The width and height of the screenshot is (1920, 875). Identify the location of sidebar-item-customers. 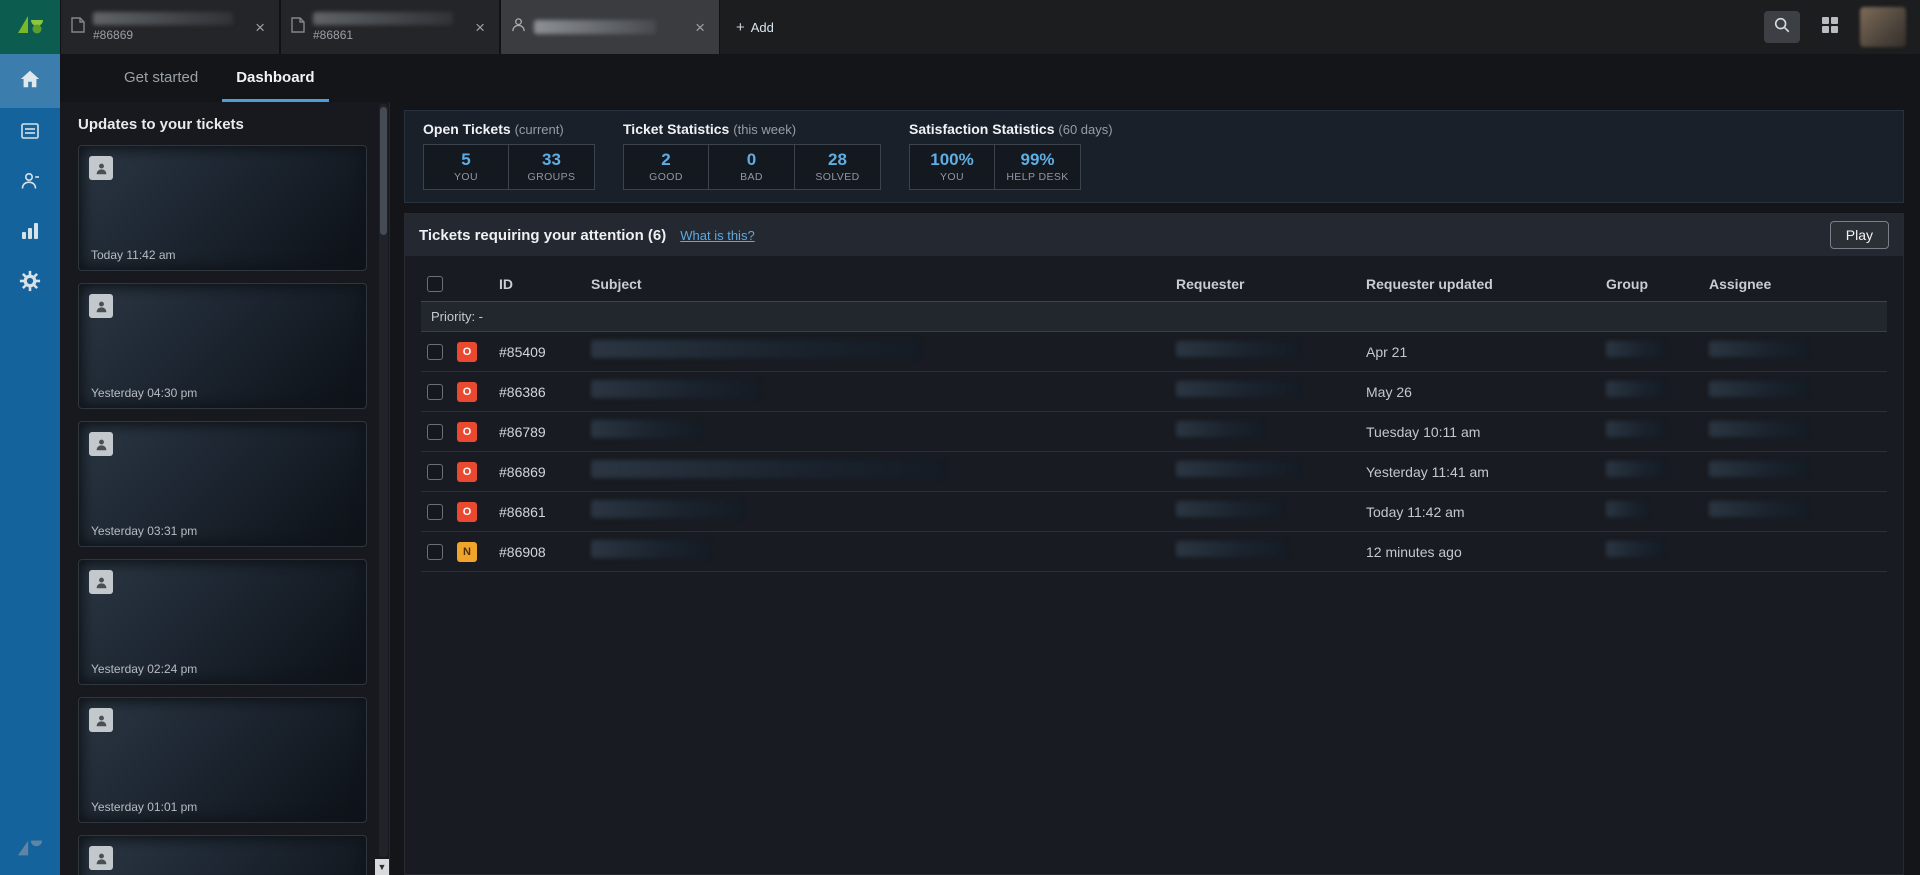
(30, 183).